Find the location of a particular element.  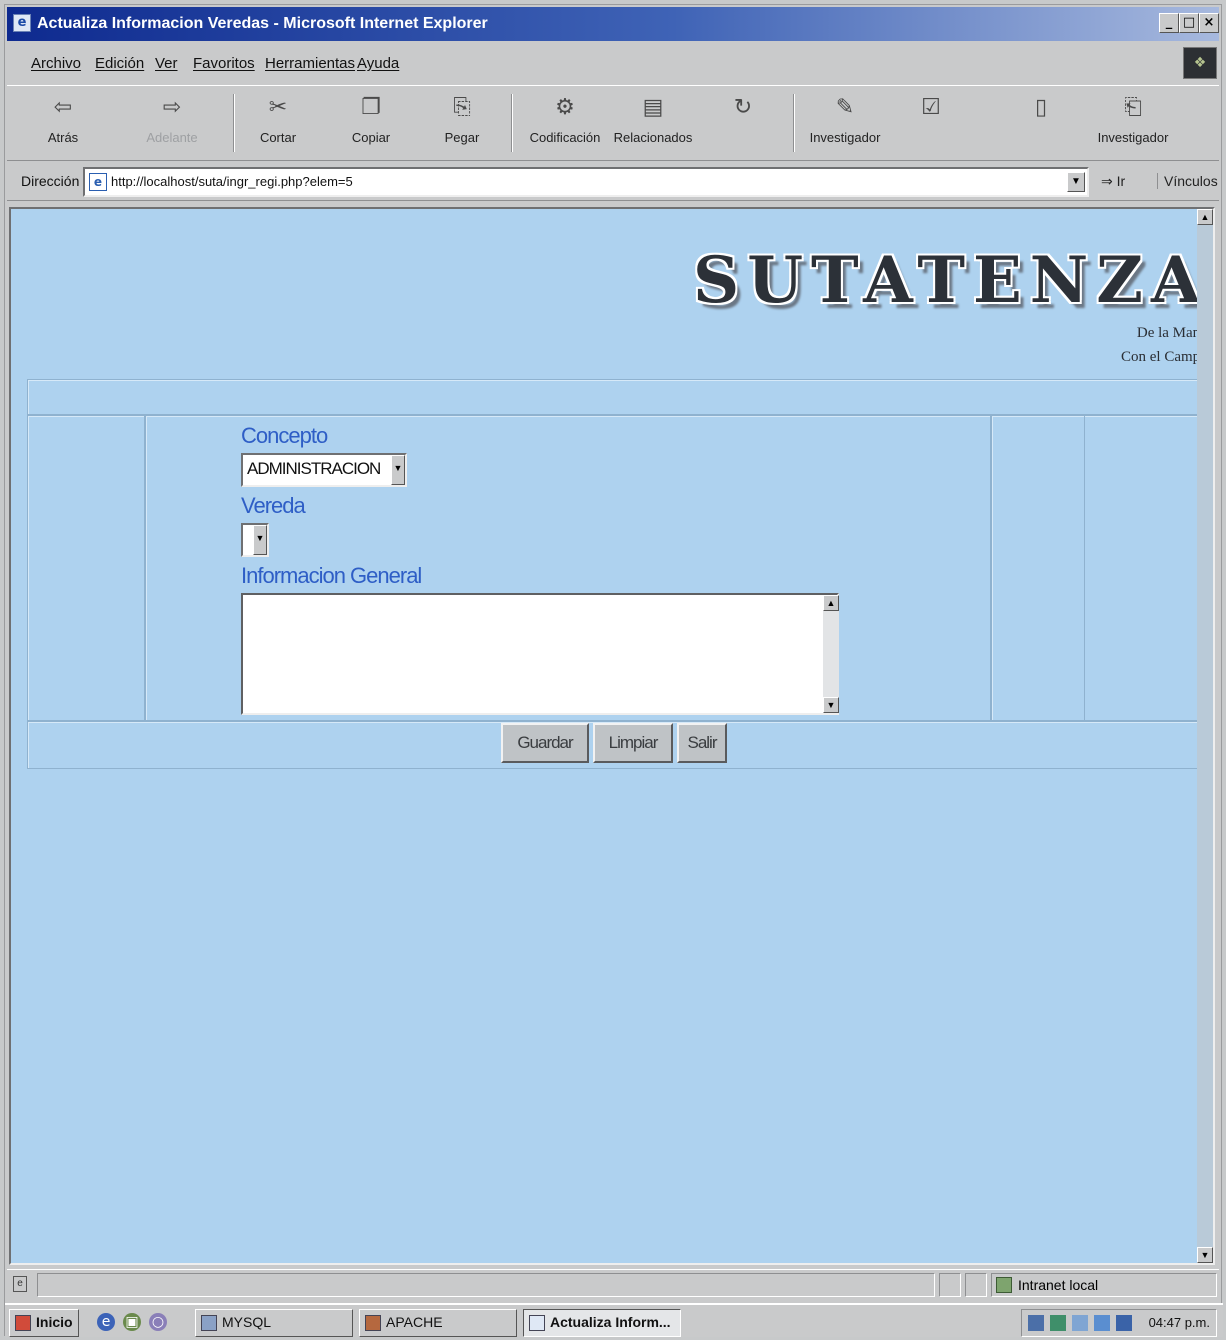

back-button: ⇦ Atrás is located at coordinates (63, 119).